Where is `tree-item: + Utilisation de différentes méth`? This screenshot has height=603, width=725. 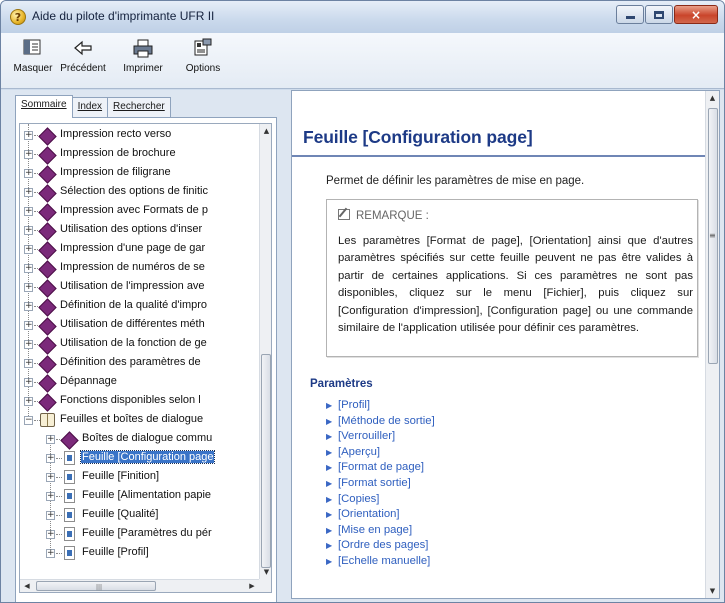
tree-item: + Utilisation de différentes méth is located at coordinates (139, 325).